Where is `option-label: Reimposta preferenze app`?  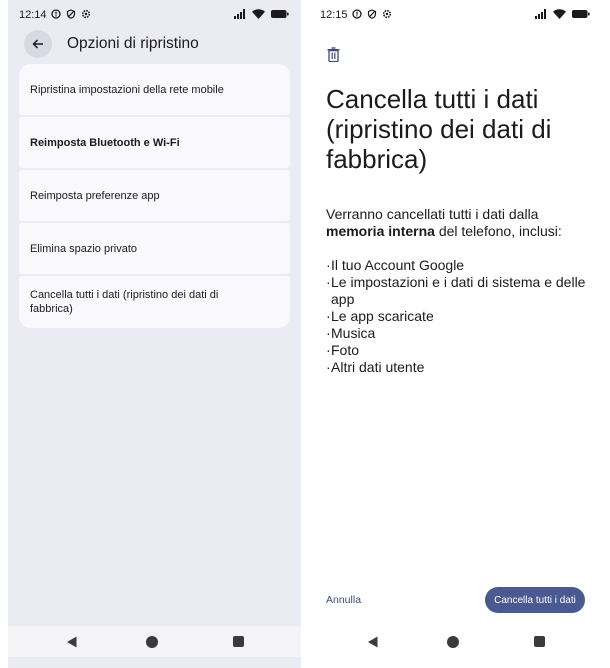 option-label: Reimposta preferenze app is located at coordinates (95, 195).